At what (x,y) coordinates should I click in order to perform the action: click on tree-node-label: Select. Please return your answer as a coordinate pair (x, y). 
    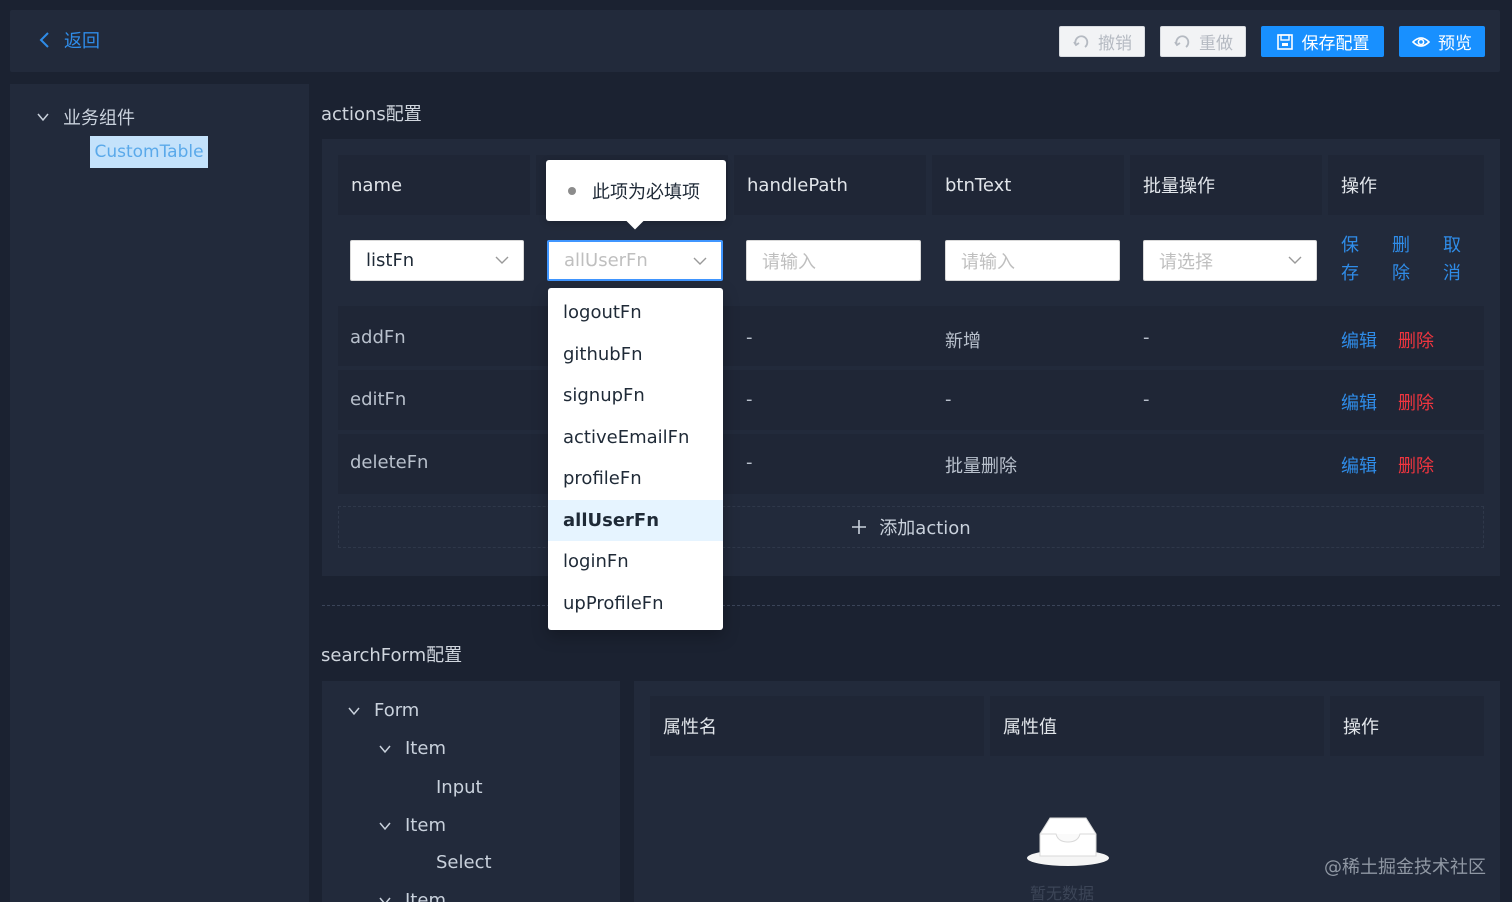
    Looking at the image, I should click on (464, 862).